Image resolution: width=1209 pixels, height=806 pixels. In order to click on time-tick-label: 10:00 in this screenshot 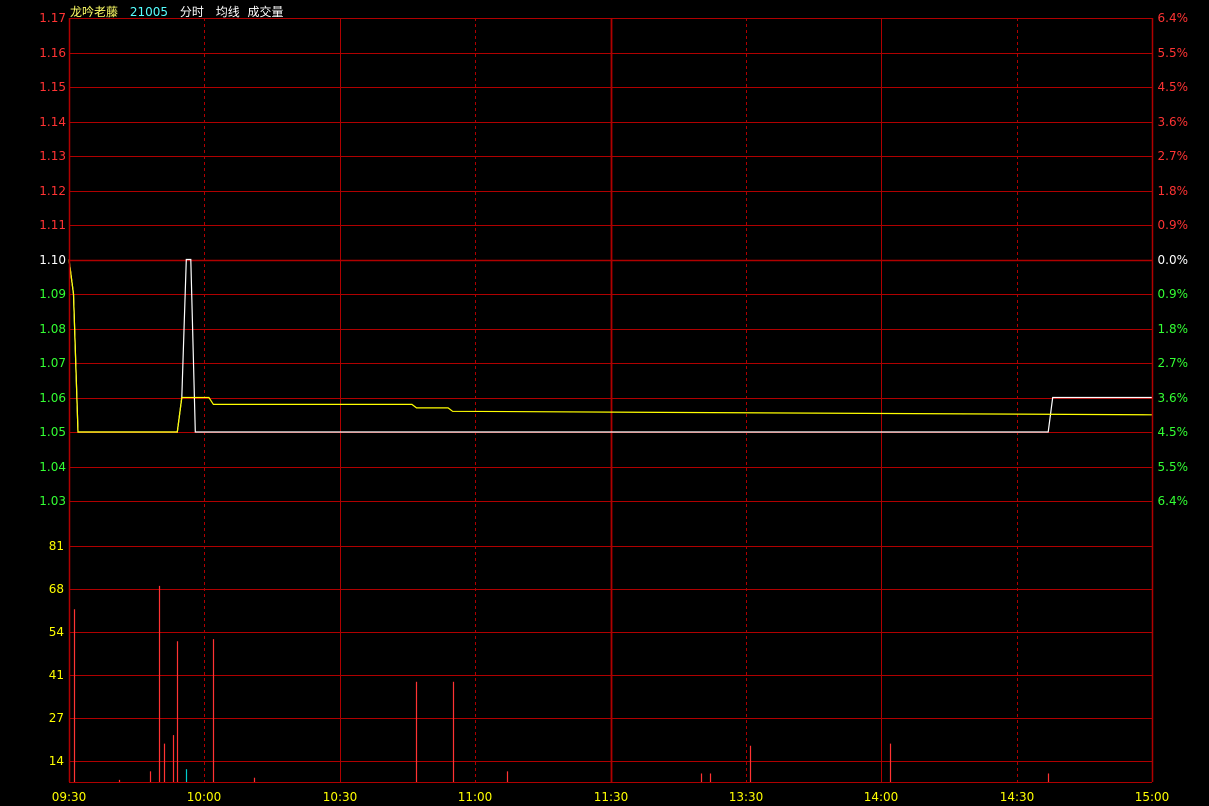, I will do `click(204, 797)`.